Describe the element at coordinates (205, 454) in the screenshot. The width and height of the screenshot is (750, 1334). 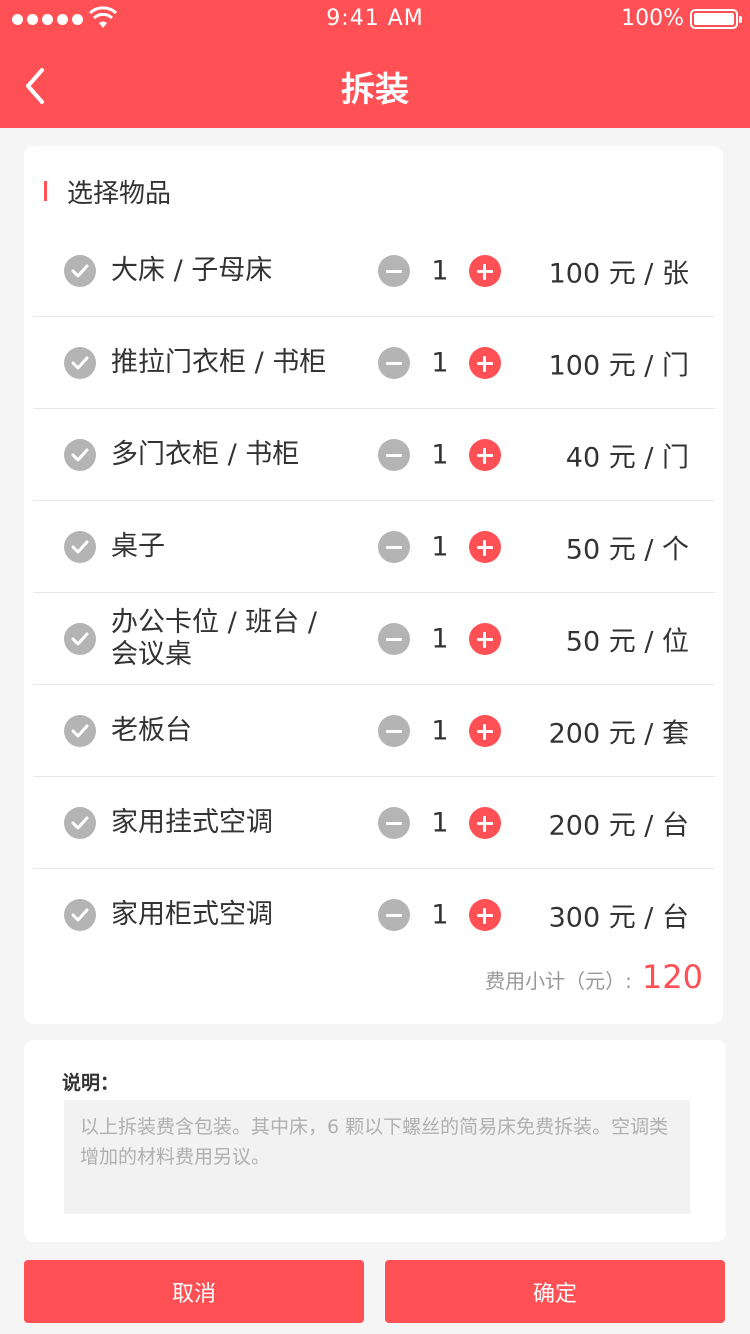
I see `item-name: 多门衣柜 / 书柜` at that location.